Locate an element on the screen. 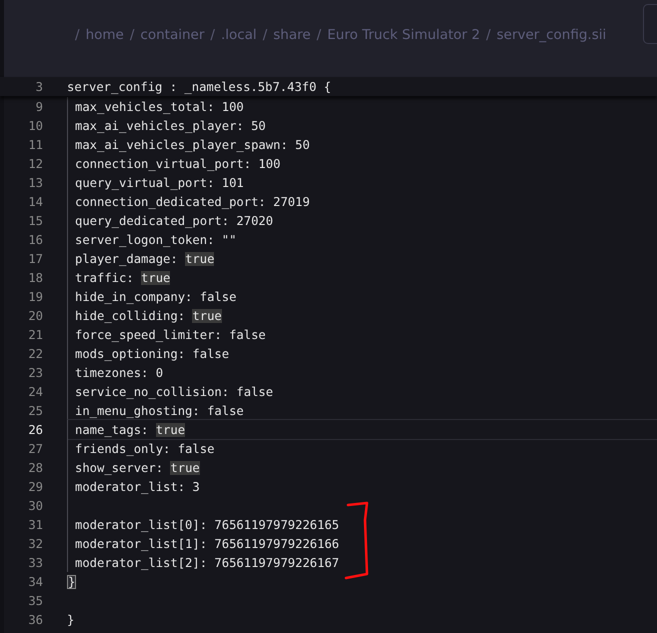 The image size is (657, 633). code-line: connection_dedicated_port: 27019 is located at coordinates (192, 201).